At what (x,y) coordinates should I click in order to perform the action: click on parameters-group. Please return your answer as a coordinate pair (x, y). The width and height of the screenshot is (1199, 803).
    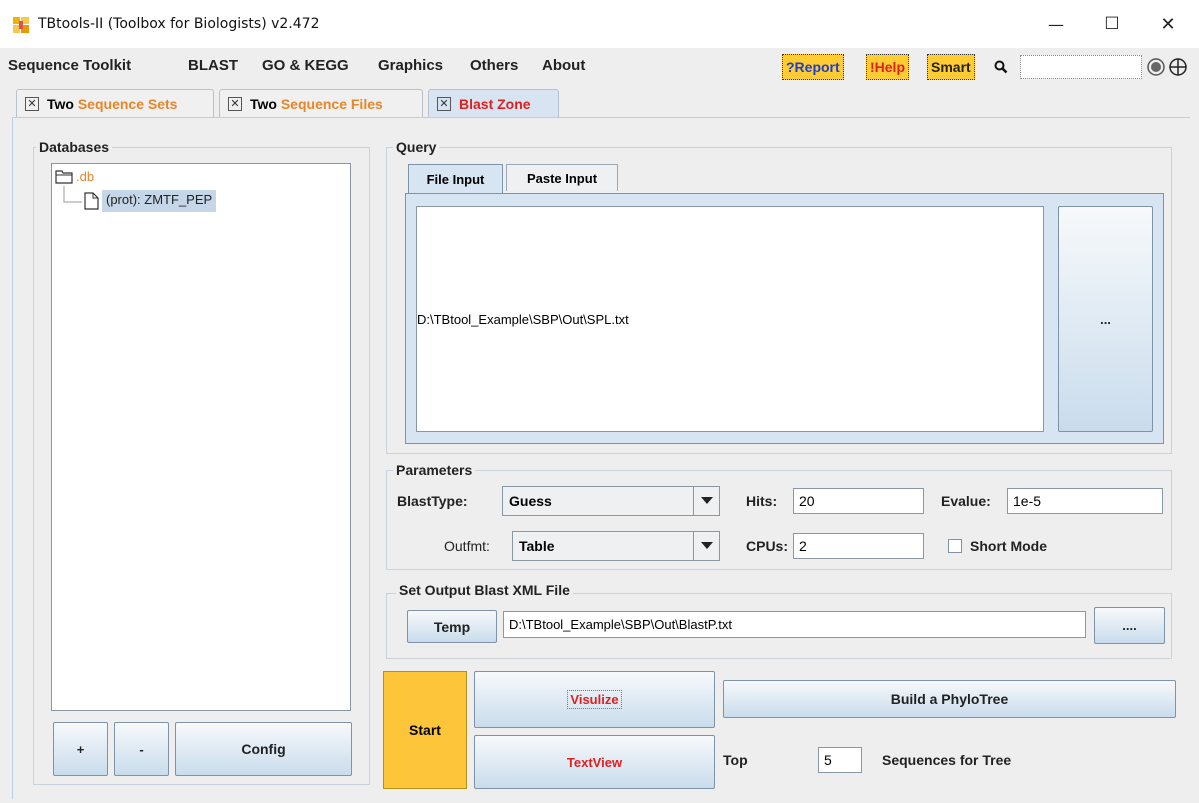
    Looking at the image, I should click on (779, 520).